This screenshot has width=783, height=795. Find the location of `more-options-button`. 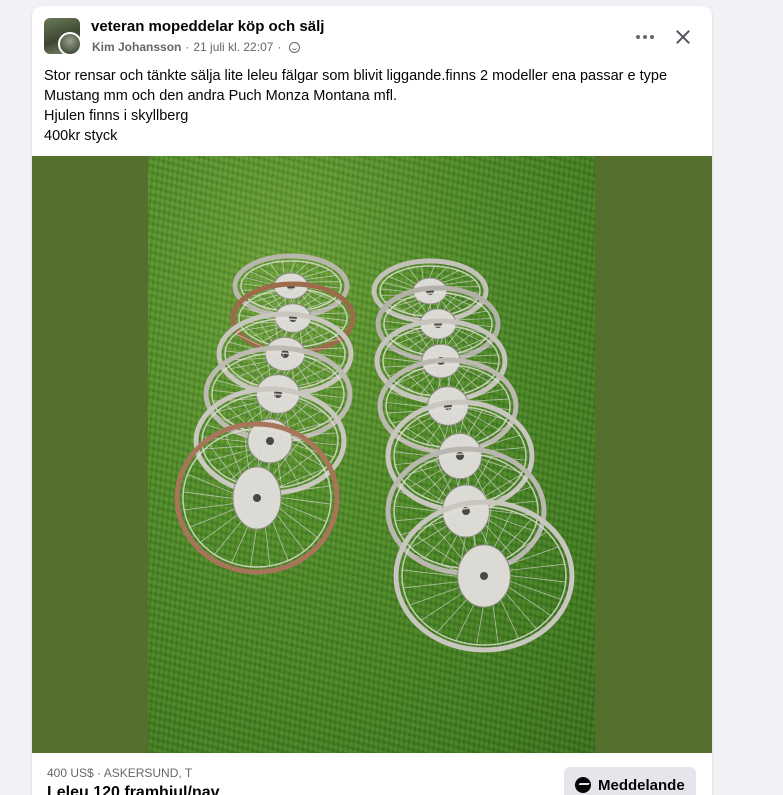

more-options-button is located at coordinates (645, 37).